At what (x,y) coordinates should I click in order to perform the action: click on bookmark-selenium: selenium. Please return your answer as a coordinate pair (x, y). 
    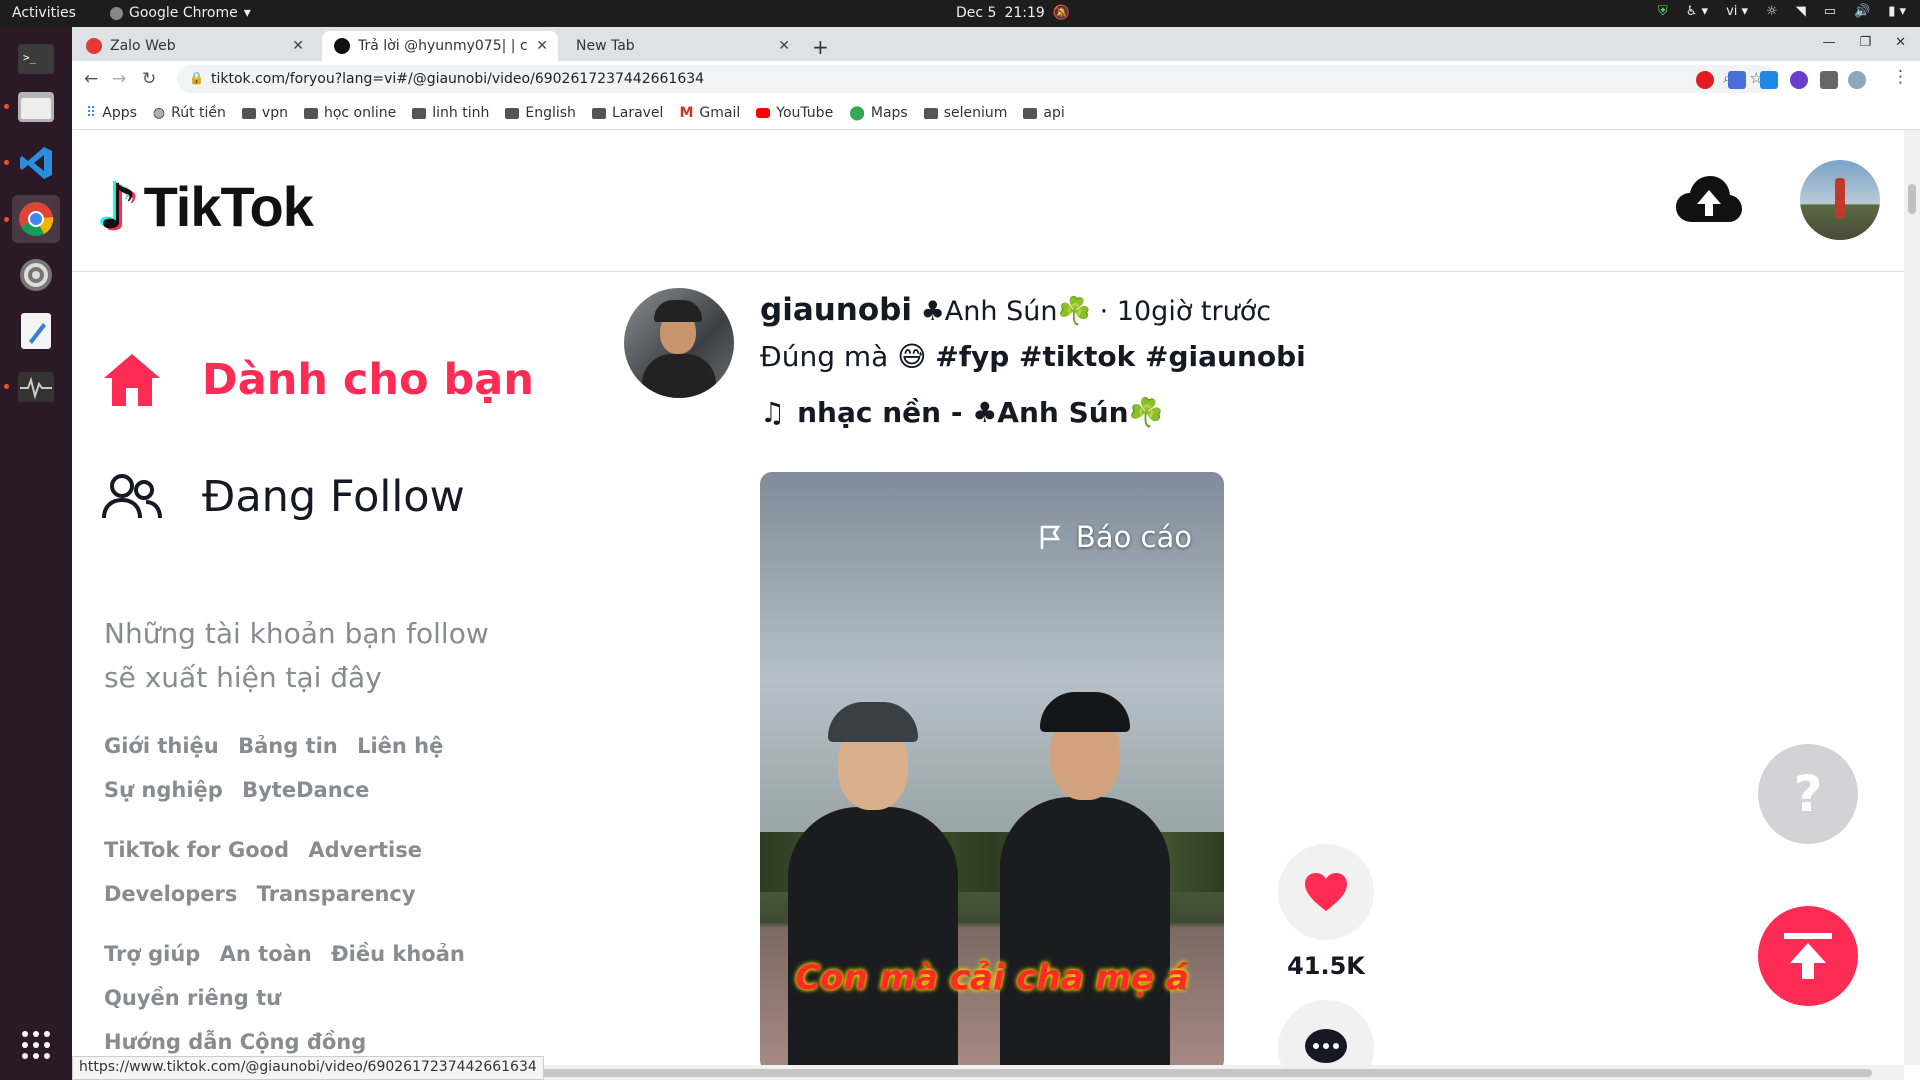
    Looking at the image, I should click on (965, 113).